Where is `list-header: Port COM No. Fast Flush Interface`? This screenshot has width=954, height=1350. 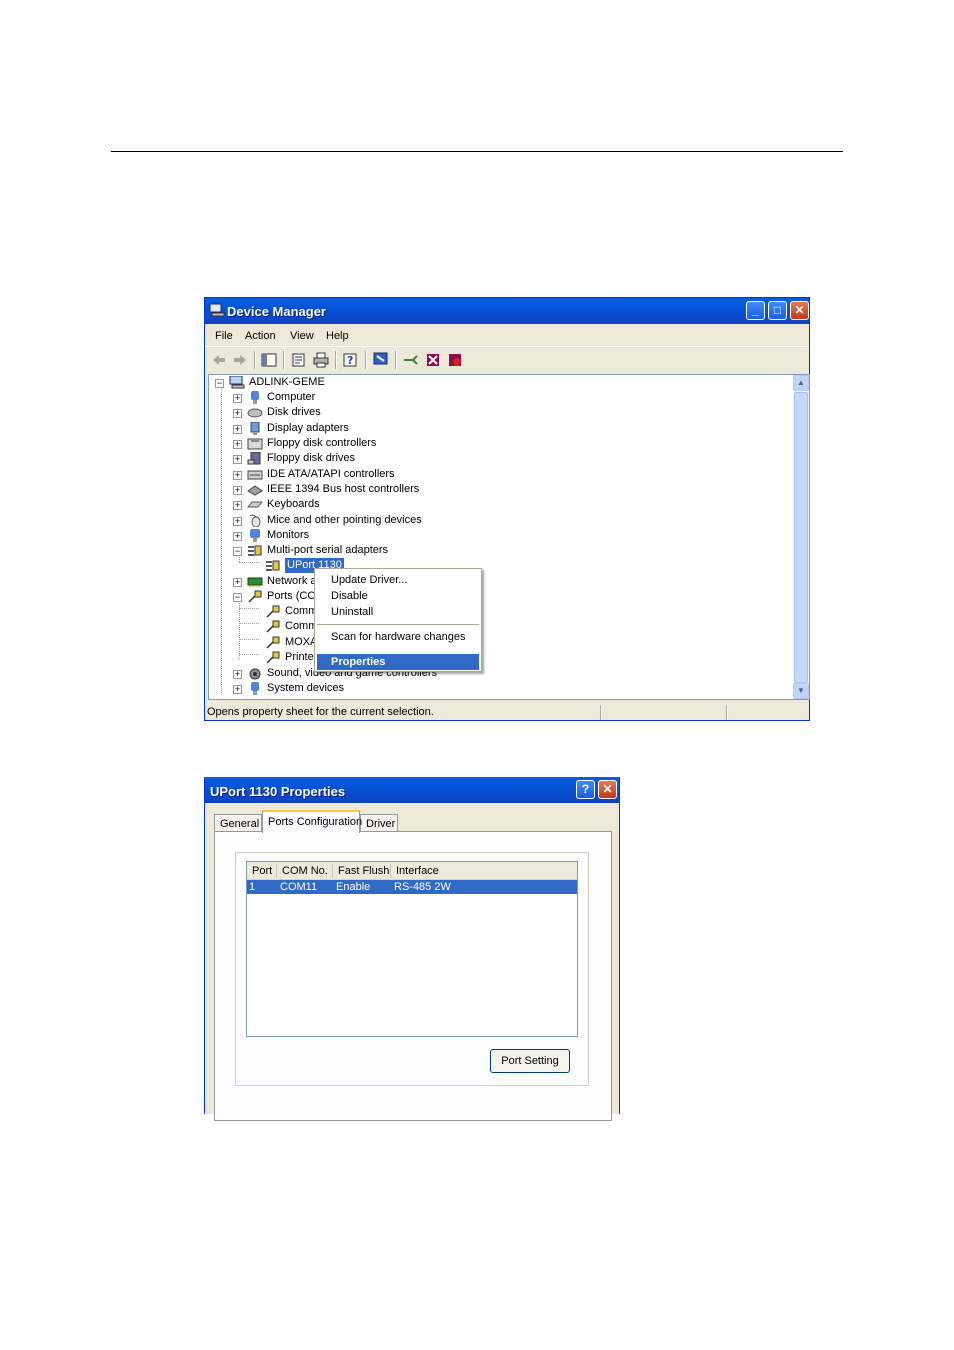 list-header: Port COM No. Fast Flush Interface is located at coordinates (412, 871).